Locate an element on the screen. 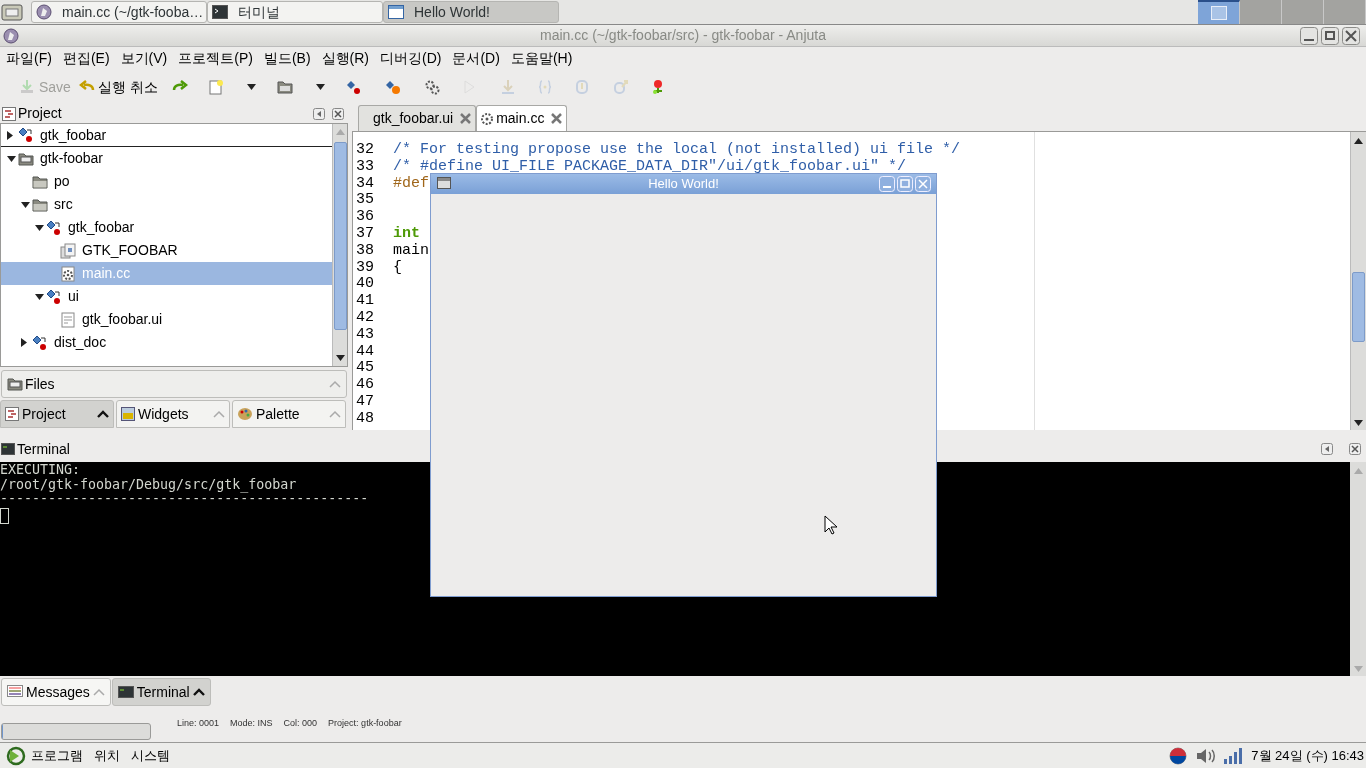 The height and width of the screenshot is (768, 1366). signal-icon is located at coordinates (1233, 755).